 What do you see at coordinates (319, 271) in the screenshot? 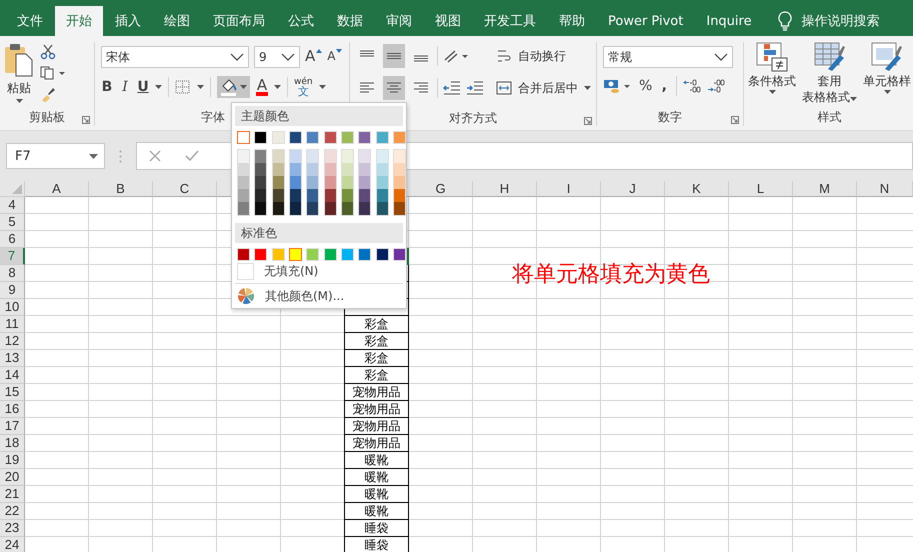
I see `no-fill-item: 无填充(N)` at bounding box center [319, 271].